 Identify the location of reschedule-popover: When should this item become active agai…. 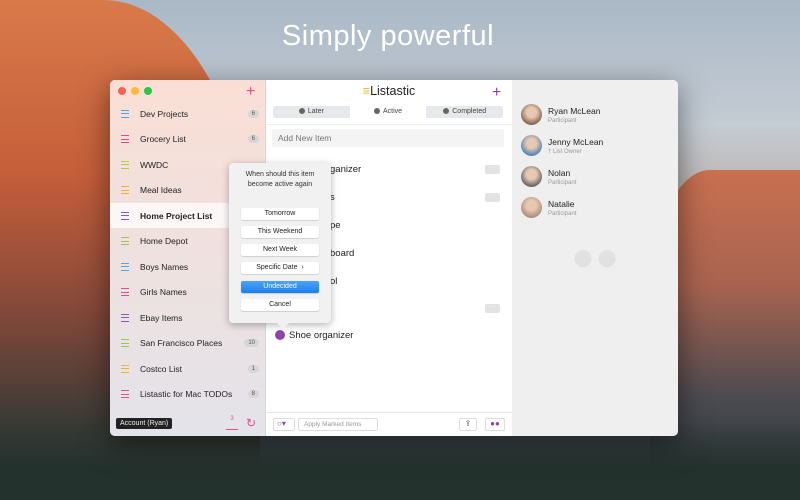
(280, 246).